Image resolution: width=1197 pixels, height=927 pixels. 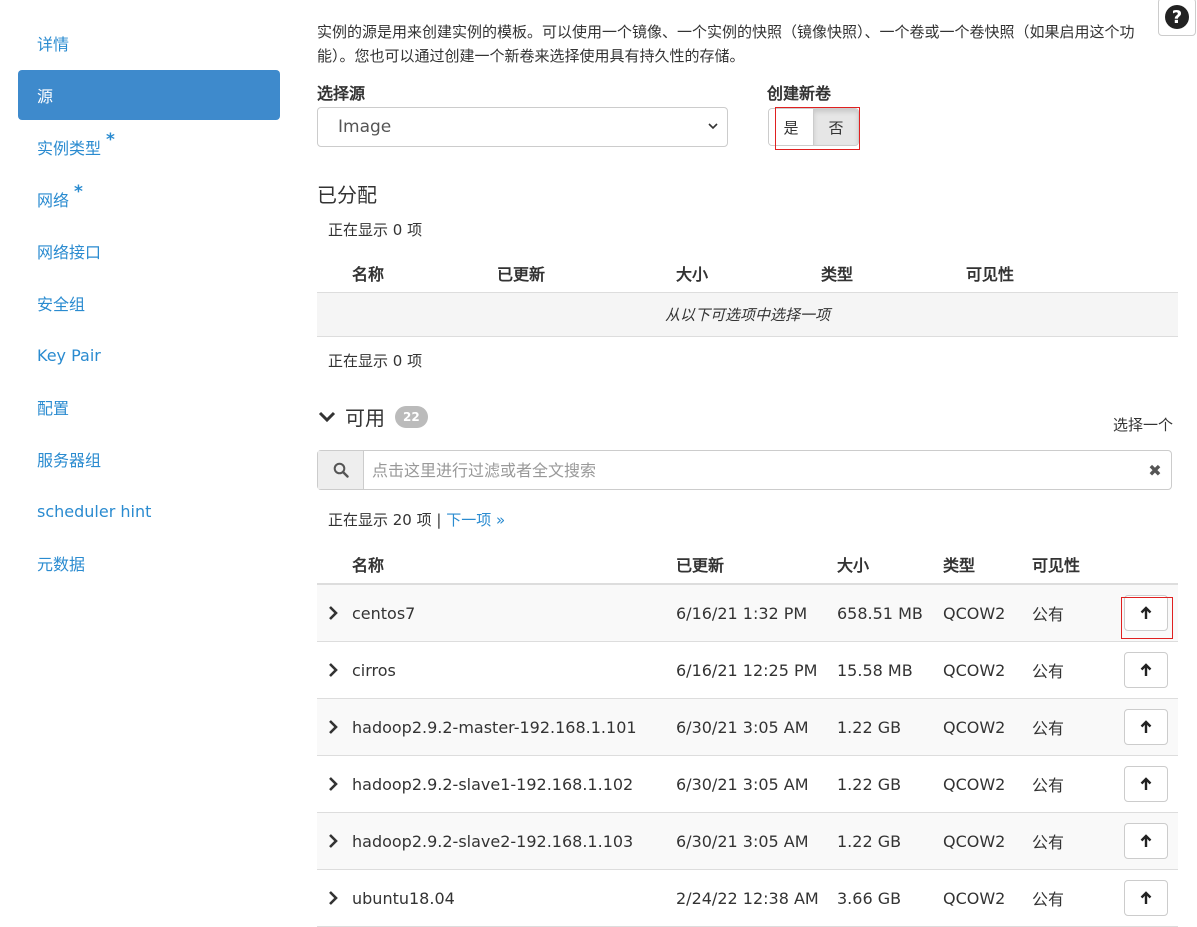 I want to click on sidebar-item-label: 源, so click(x=45, y=96).